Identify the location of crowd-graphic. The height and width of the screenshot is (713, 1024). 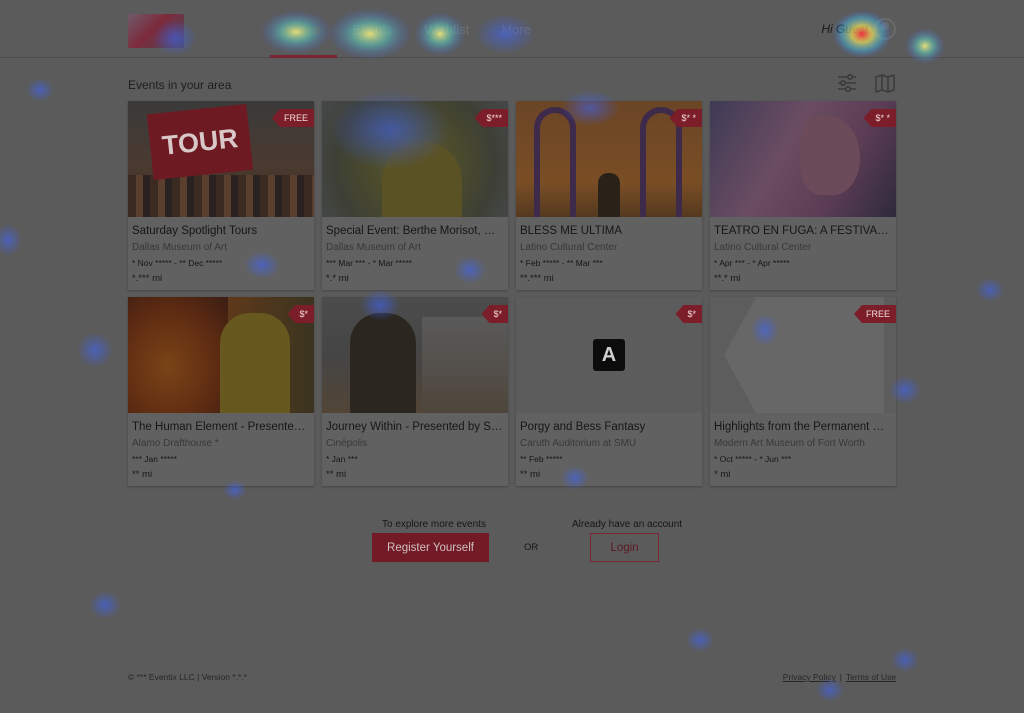
(221, 196).